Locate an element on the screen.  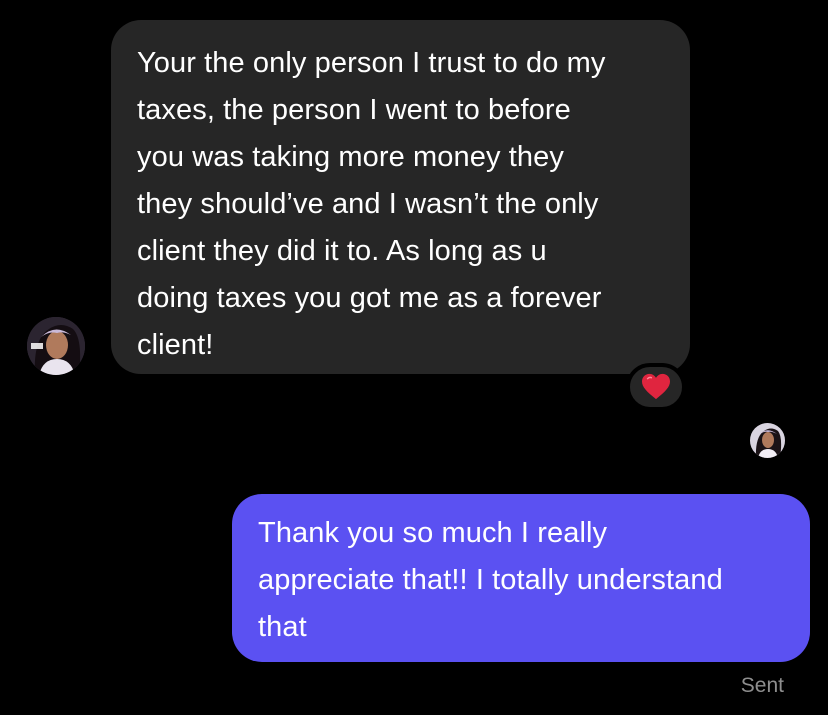
message-line: you was taking more money they is located at coordinates (350, 157).